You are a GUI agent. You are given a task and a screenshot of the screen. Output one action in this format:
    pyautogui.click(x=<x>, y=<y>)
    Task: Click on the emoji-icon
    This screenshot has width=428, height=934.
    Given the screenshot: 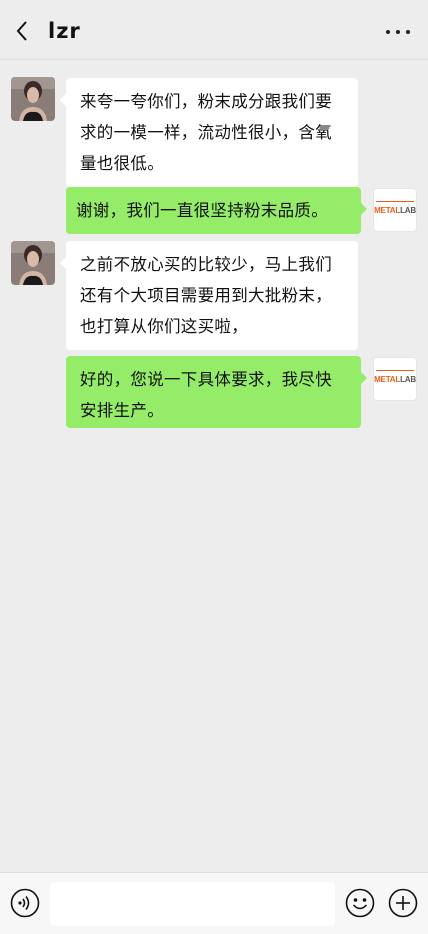 What is the action you would take?
    pyautogui.click(x=360, y=903)
    